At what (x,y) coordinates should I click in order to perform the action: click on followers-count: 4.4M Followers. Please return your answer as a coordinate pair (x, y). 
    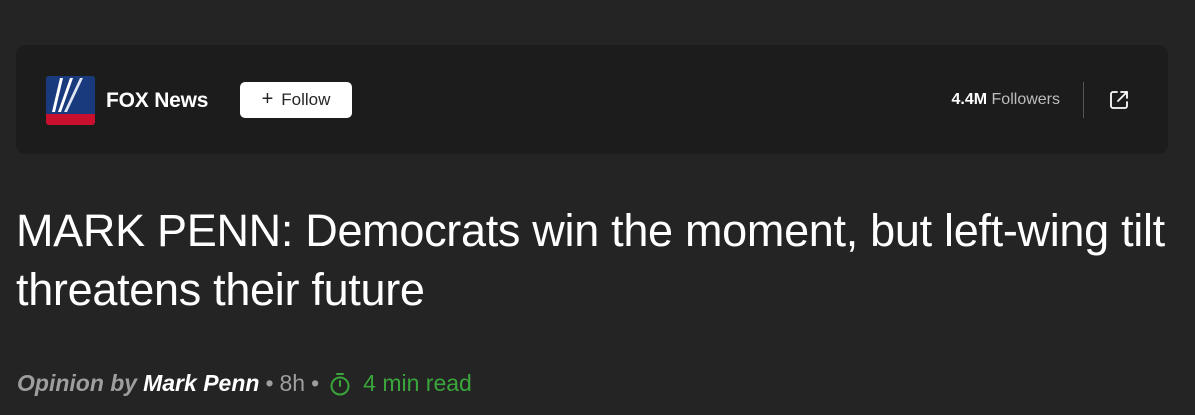
    Looking at the image, I should click on (1006, 100).